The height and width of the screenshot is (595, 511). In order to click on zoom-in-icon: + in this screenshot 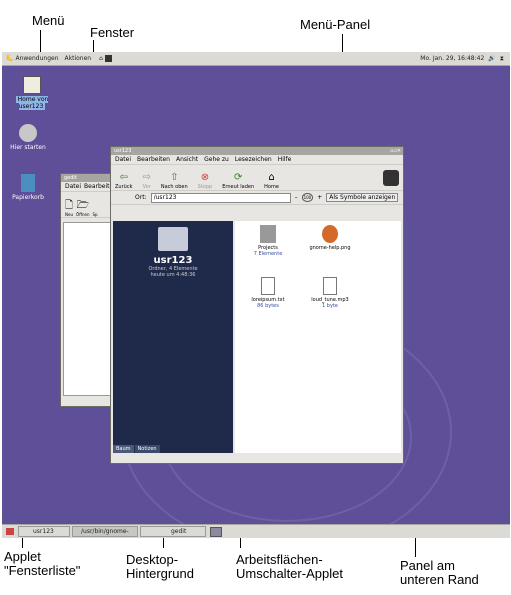, I will do `click(319, 197)`.